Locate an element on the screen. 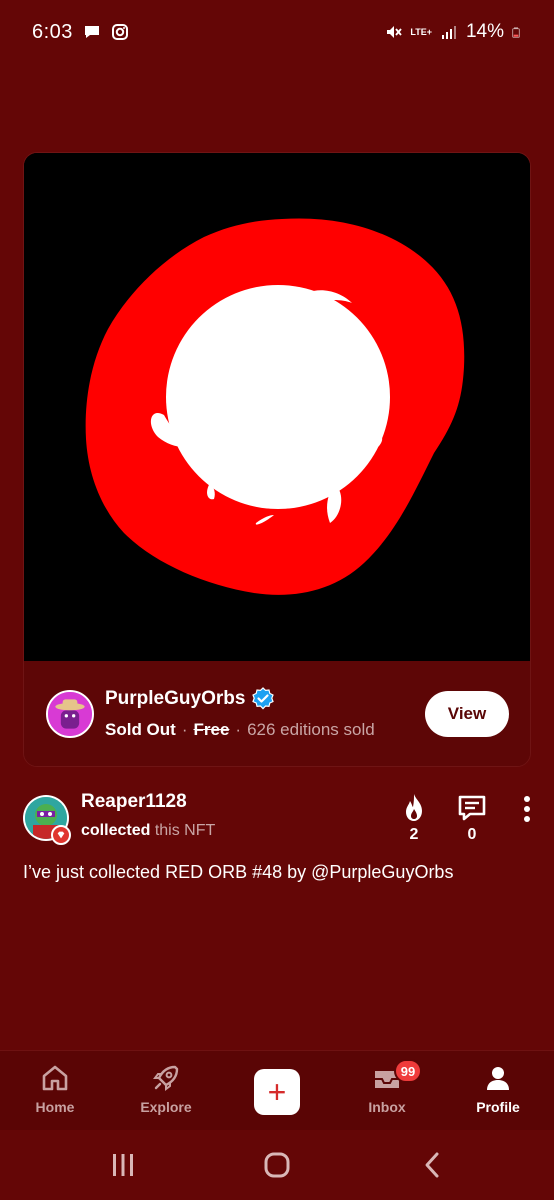 This screenshot has width=554, height=1200. nav-profile: Profile is located at coordinates (498, 1089).